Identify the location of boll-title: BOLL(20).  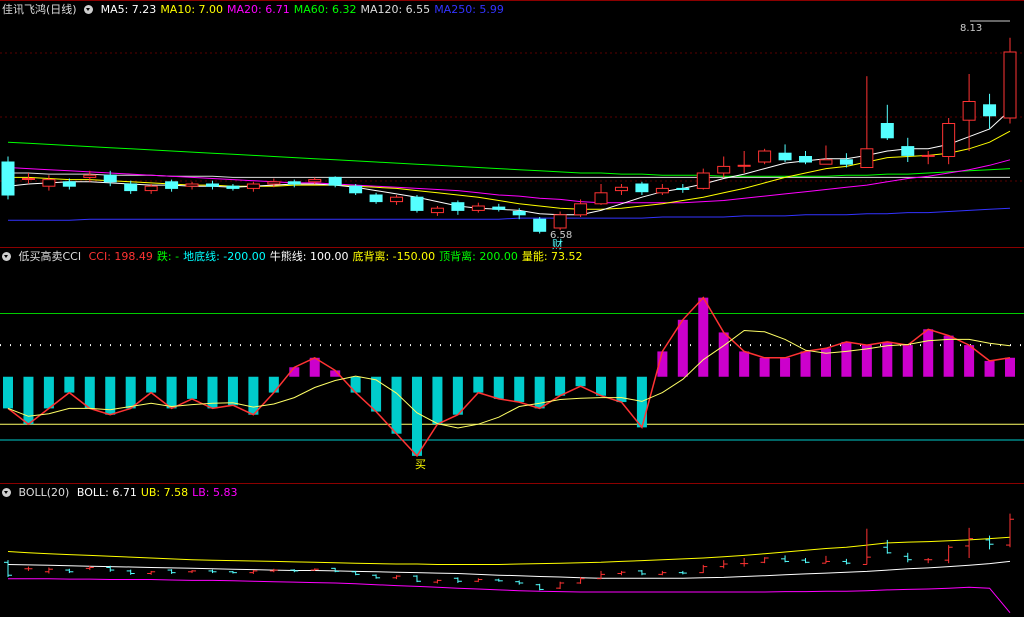
(44, 492).